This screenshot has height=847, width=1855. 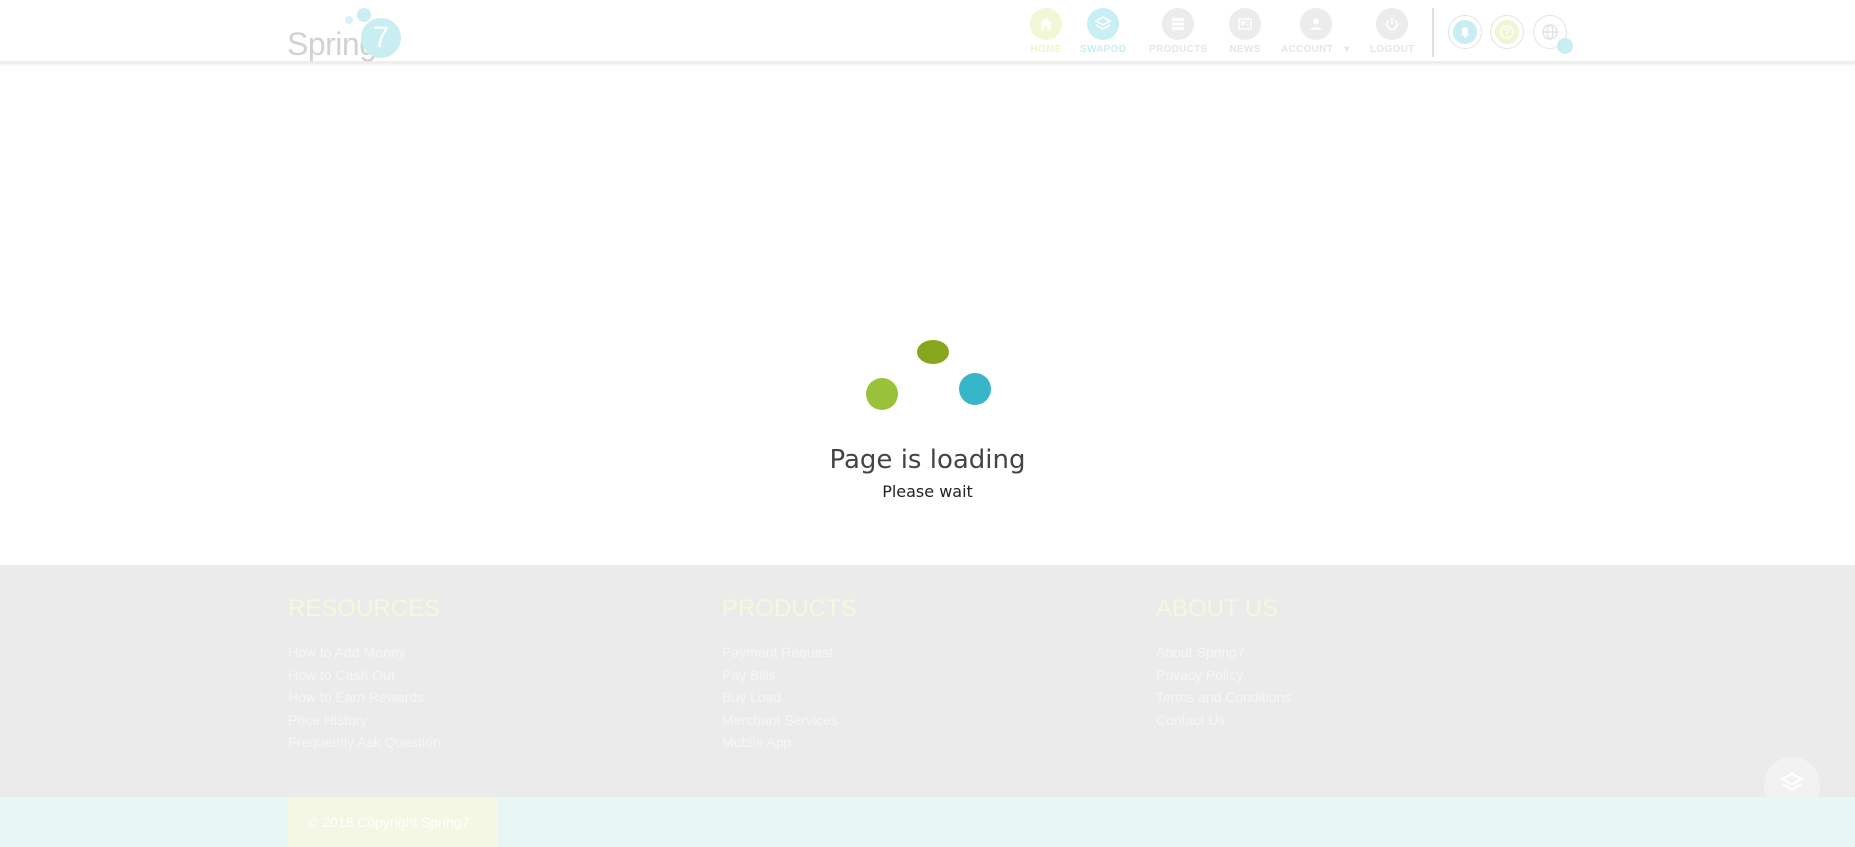 What do you see at coordinates (1217, 608) in the screenshot?
I see `footer-column-title: ABOUT US` at bounding box center [1217, 608].